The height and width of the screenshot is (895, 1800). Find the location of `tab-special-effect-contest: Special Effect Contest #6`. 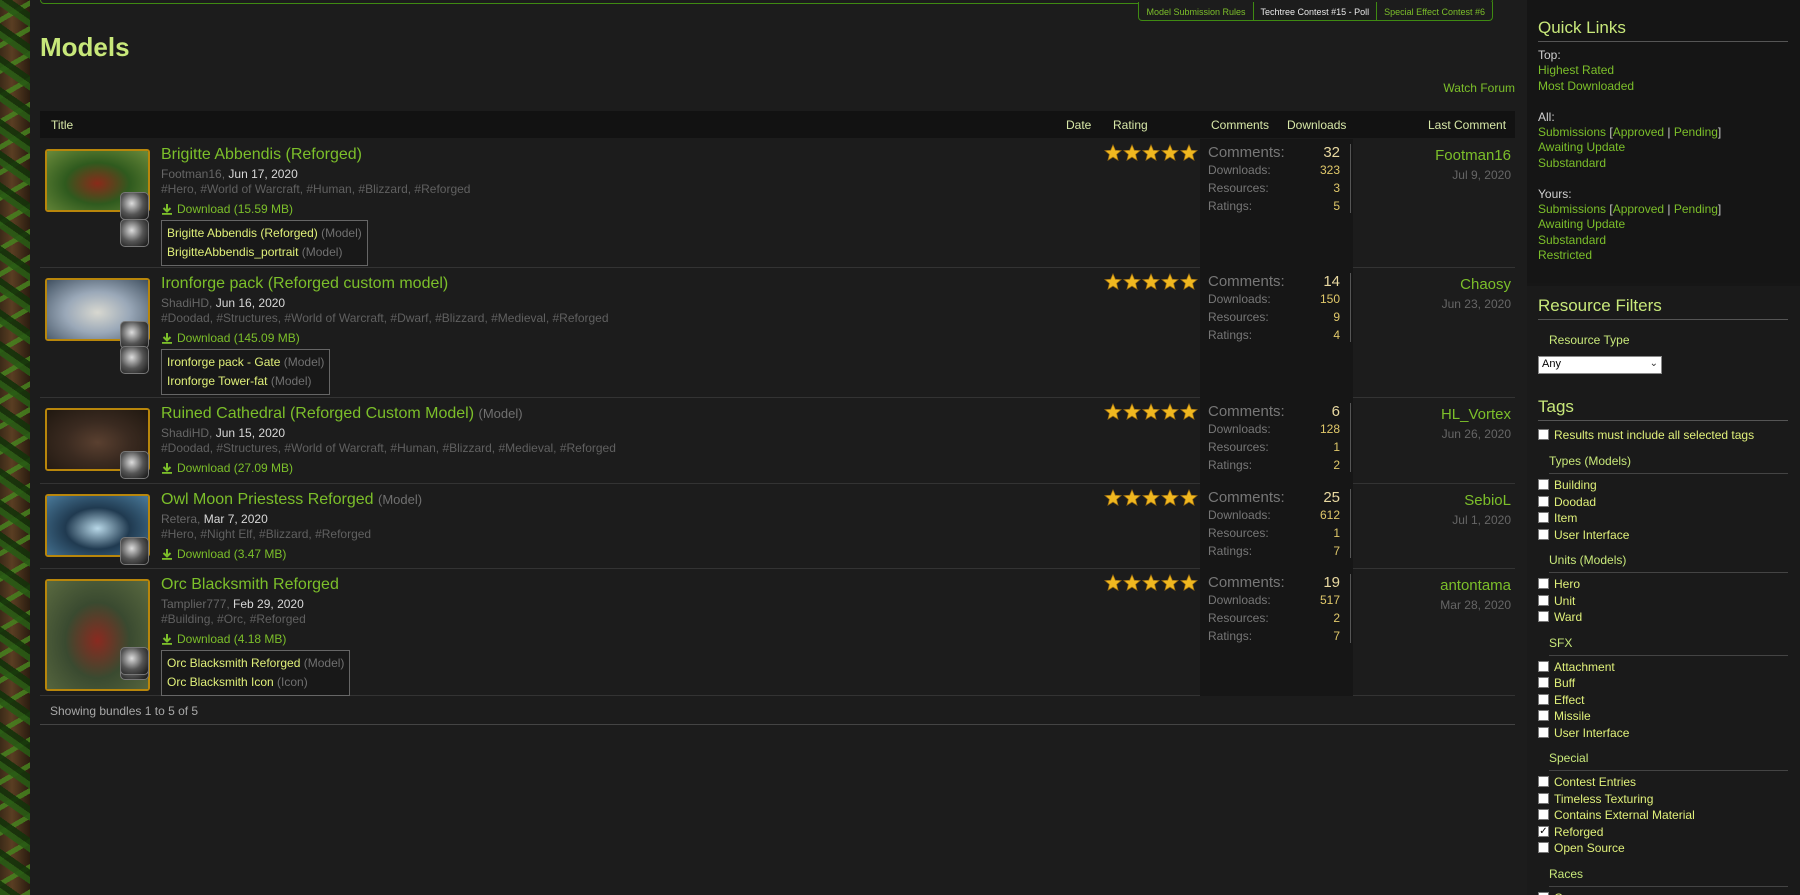

tab-special-effect-contest: Special Effect Contest #6 is located at coordinates (1434, 11).